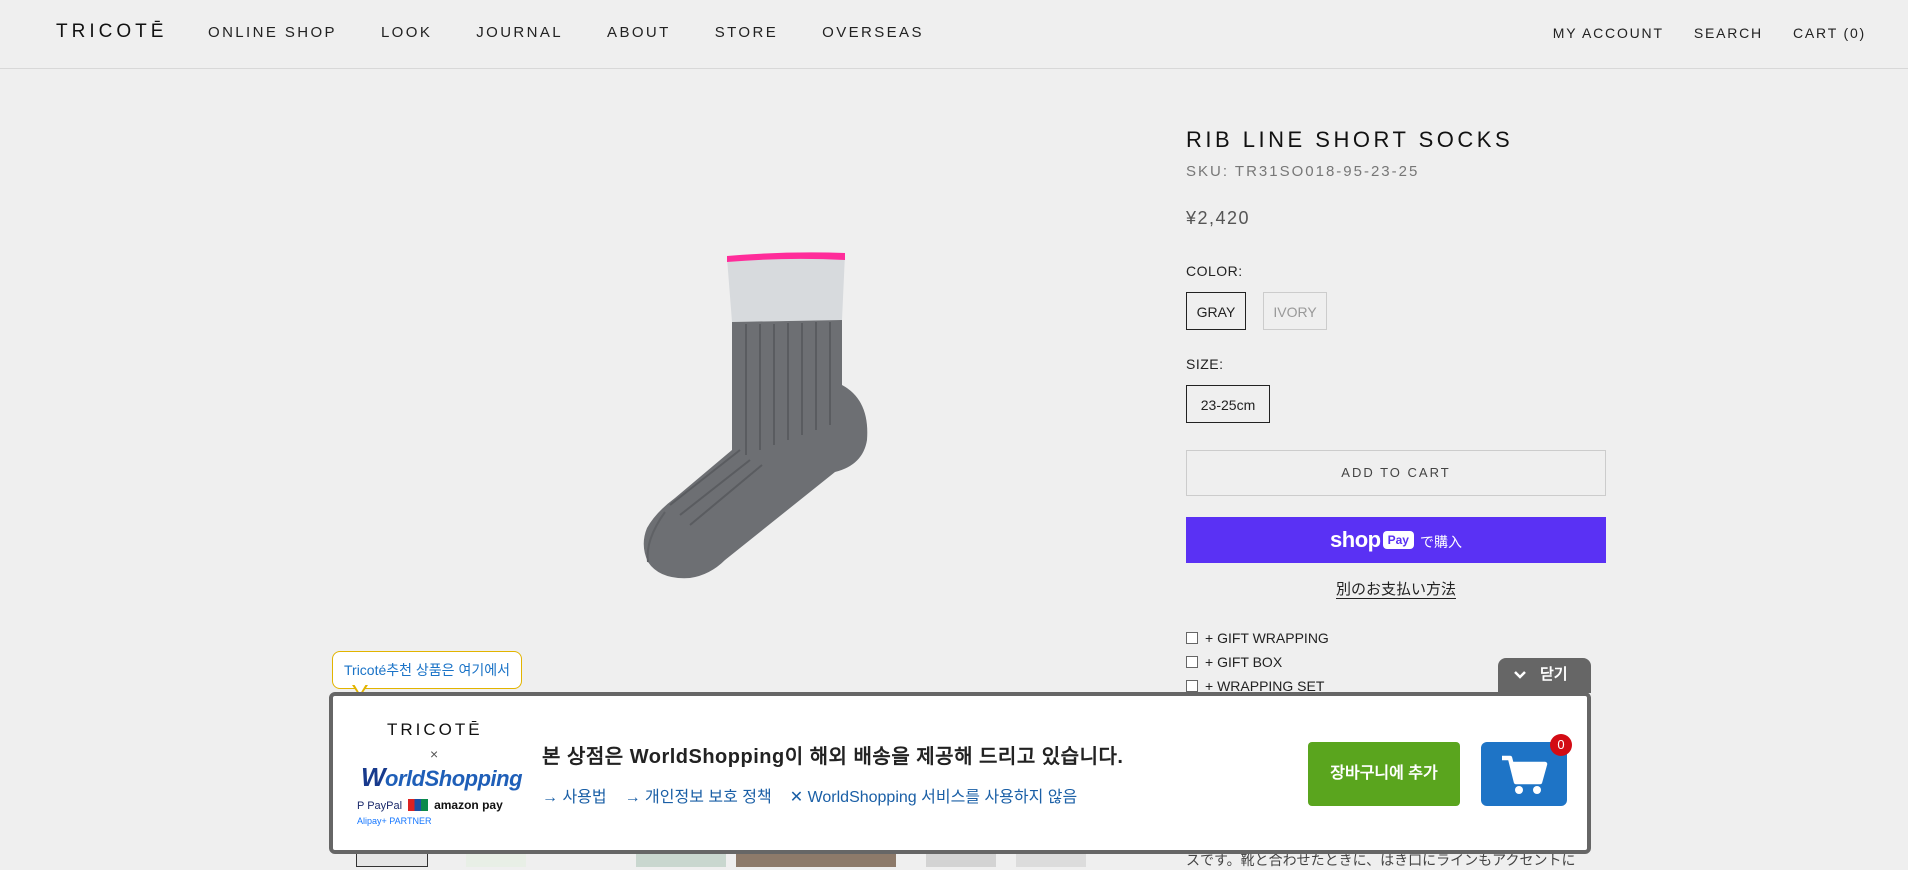 Image resolution: width=1908 pixels, height=870 pixels. I want to click on chevron-down-icon, so click(1520, 675).